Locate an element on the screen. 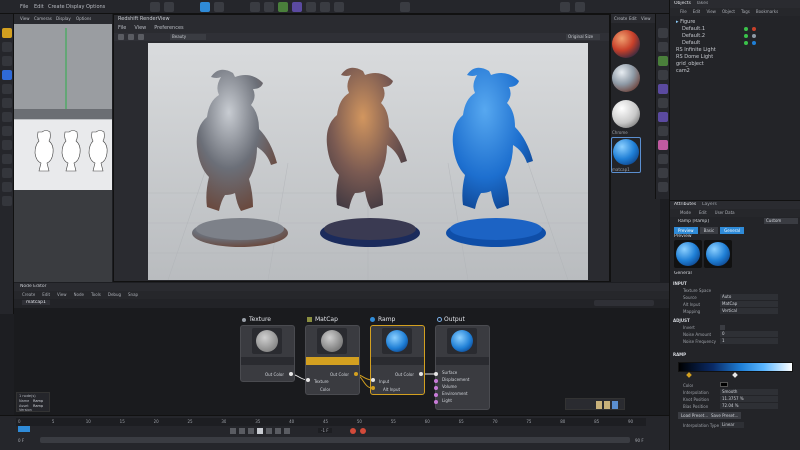  timeline-ticks: 0 5 10 15 20 25 30 35 40 45 50 55 60 65 70 75 80 85 90 is located at coordinates (328, 422).